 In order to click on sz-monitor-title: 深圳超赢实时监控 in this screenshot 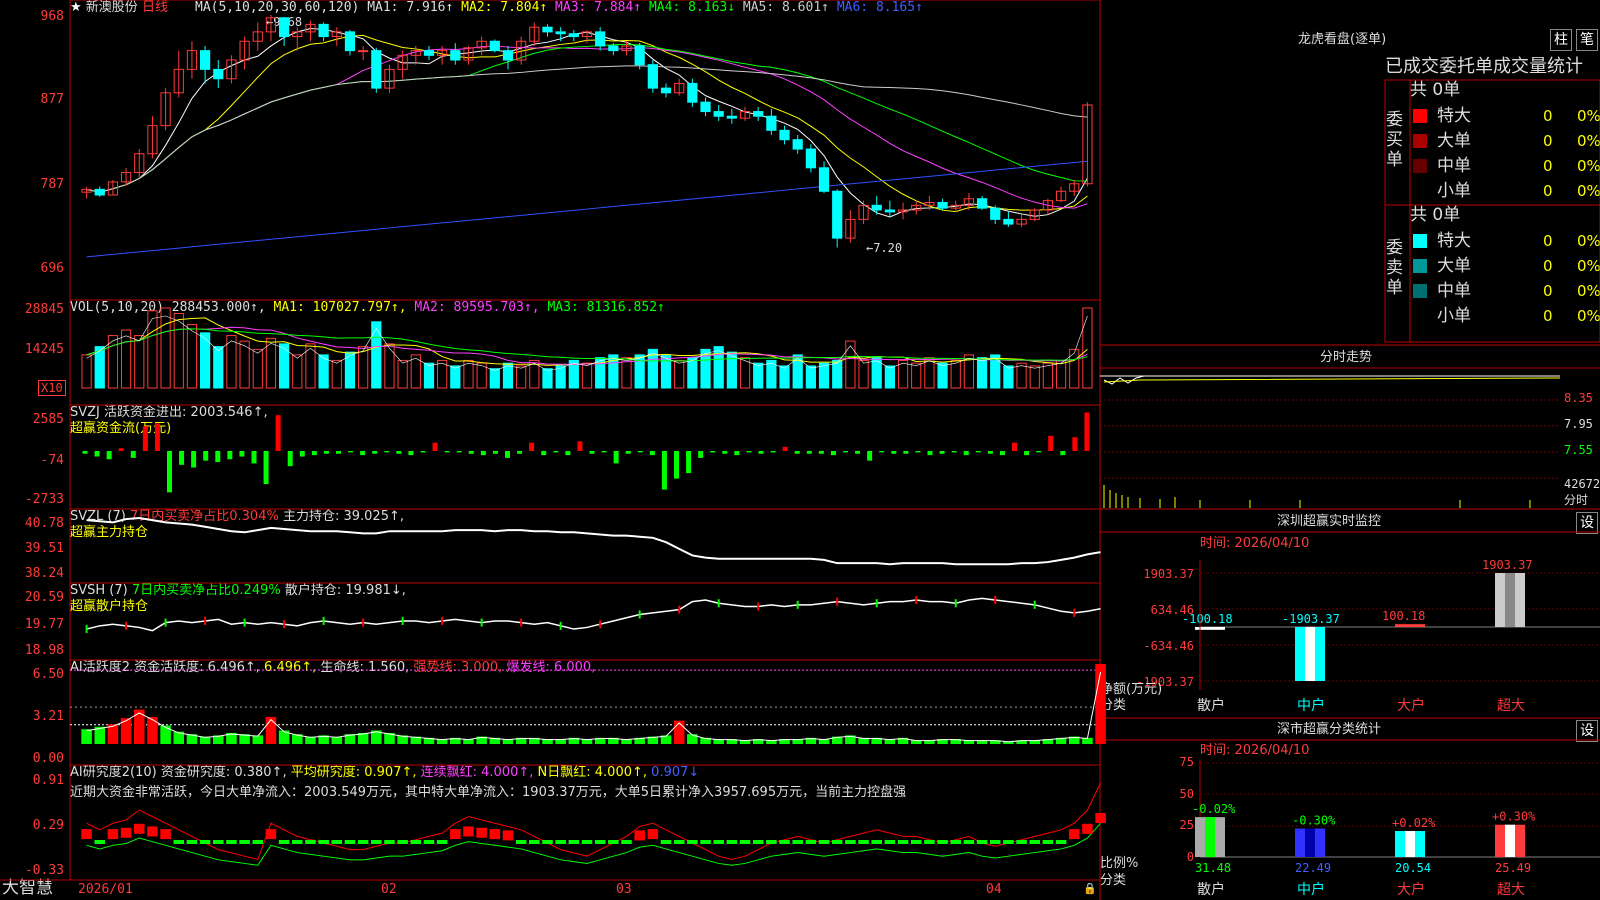, I will do `click(1329, 521)`.